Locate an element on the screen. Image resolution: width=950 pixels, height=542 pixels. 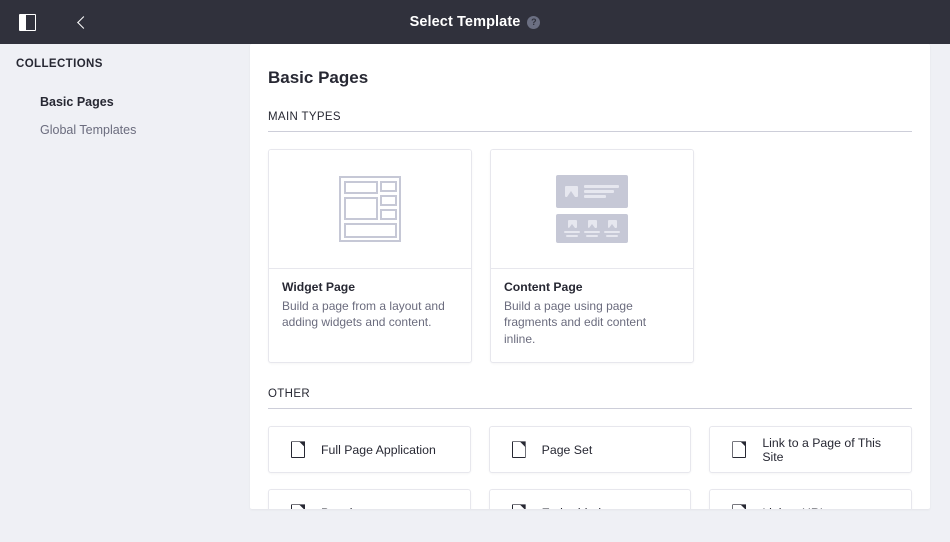
other-card-label: Embedded is located at coordinates (571, 507).